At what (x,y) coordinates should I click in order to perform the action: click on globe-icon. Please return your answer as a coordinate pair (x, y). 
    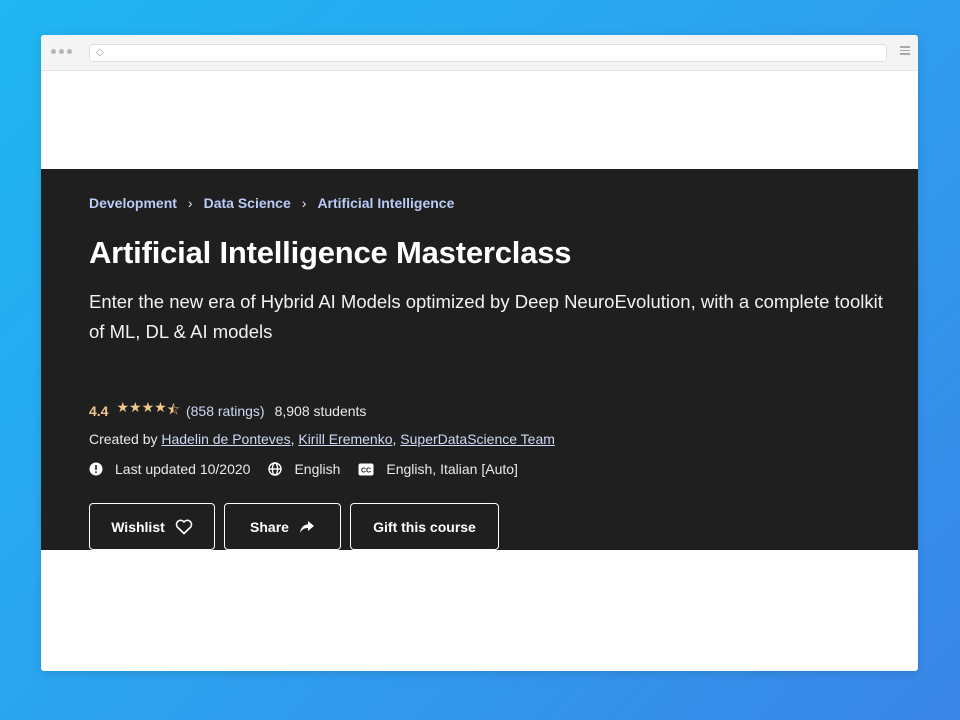
    Looking at the image, I should click on (275, 469).